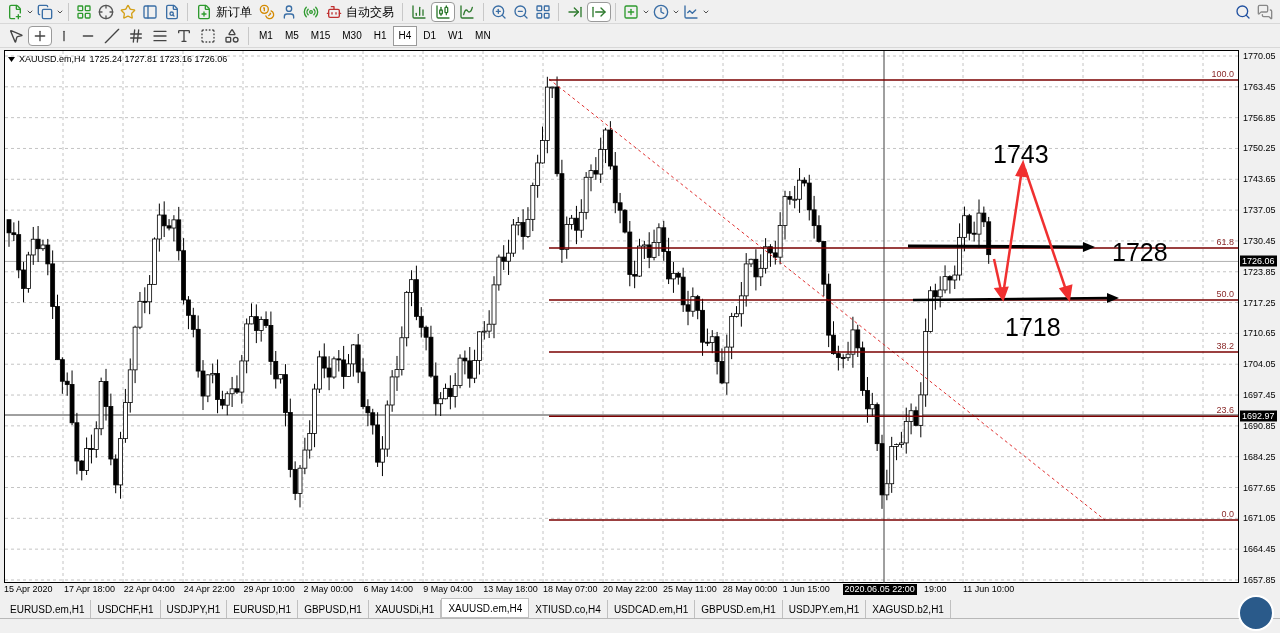 The height and width of the screenshot is (633, 1280). Describe the element at coordinates (1225, 294) in the screenshot. I see `fibonacci-level-label: 50.0` at that location.